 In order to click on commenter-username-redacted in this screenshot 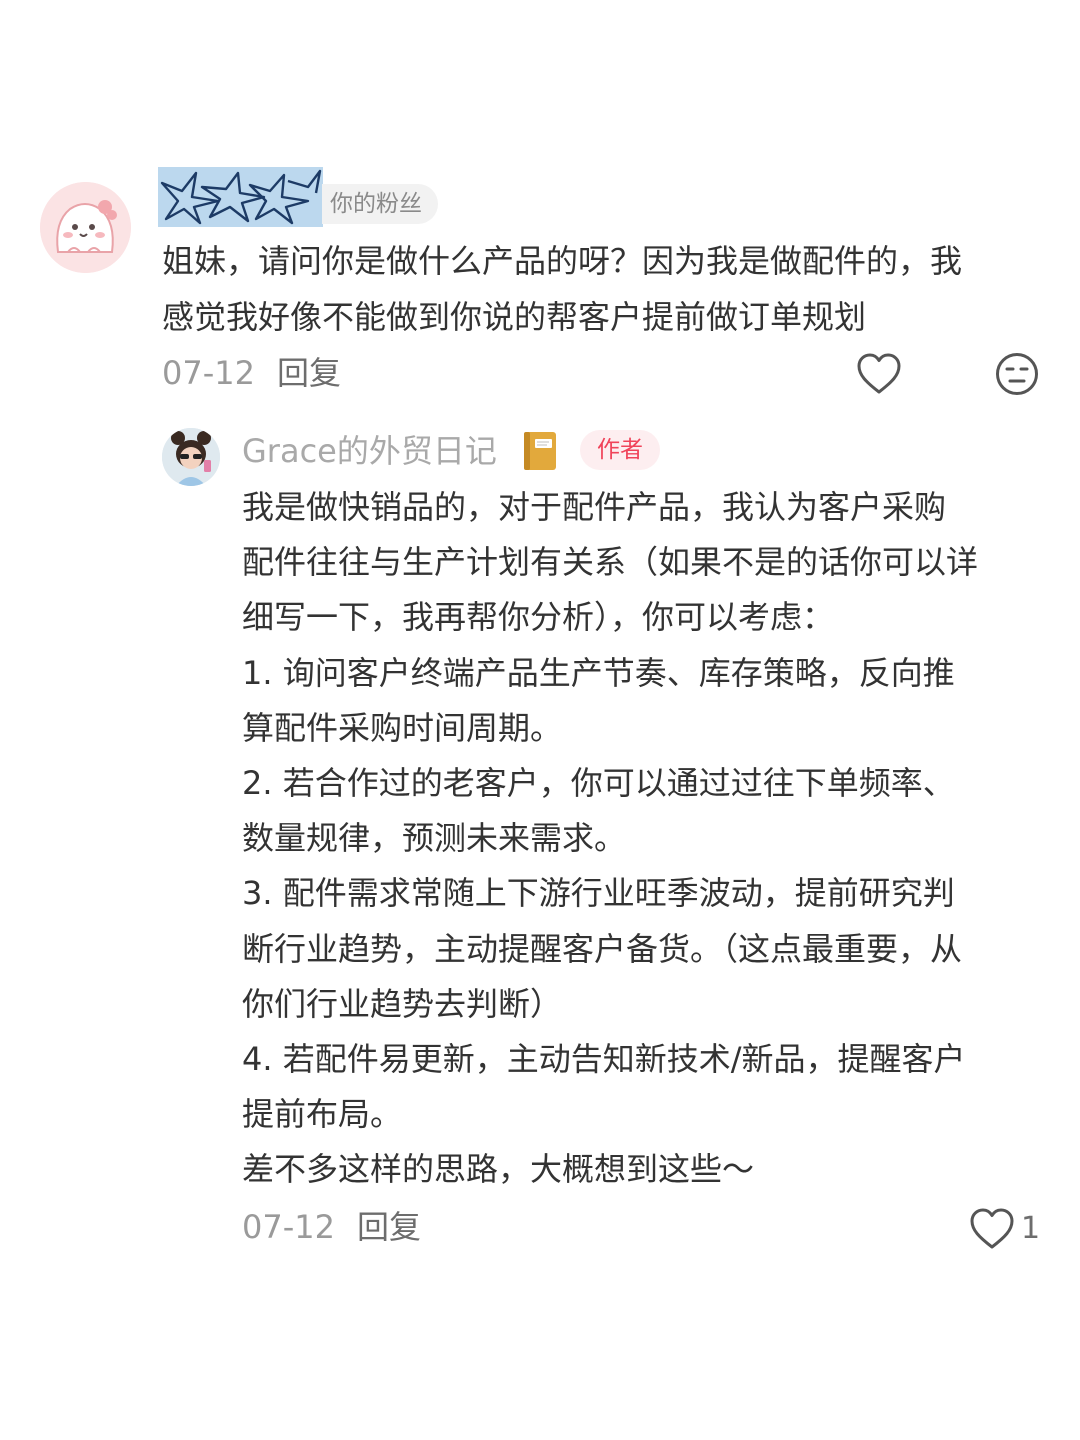, I will do `click(240, 197)`.